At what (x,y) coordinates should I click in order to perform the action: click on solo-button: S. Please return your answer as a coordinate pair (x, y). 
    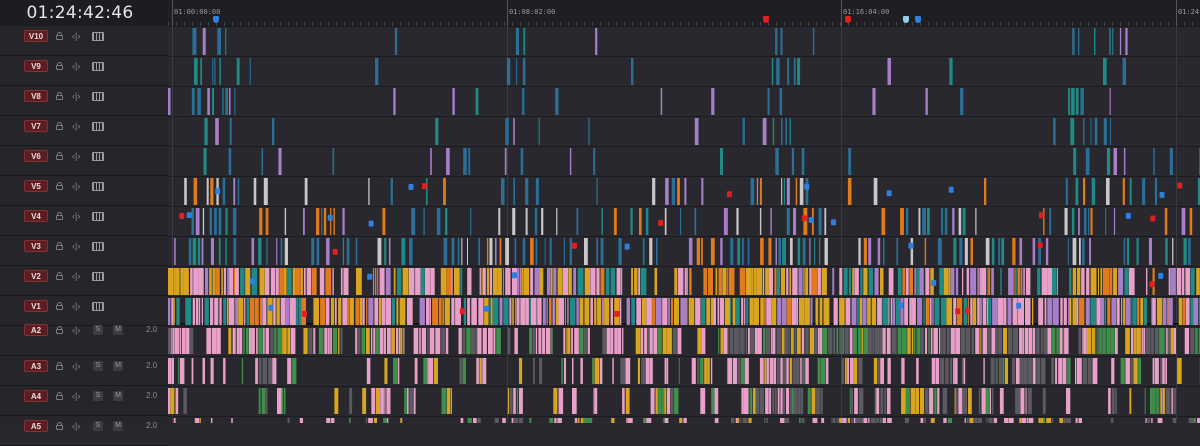
    Looking at the image, I should click on (98, 366).